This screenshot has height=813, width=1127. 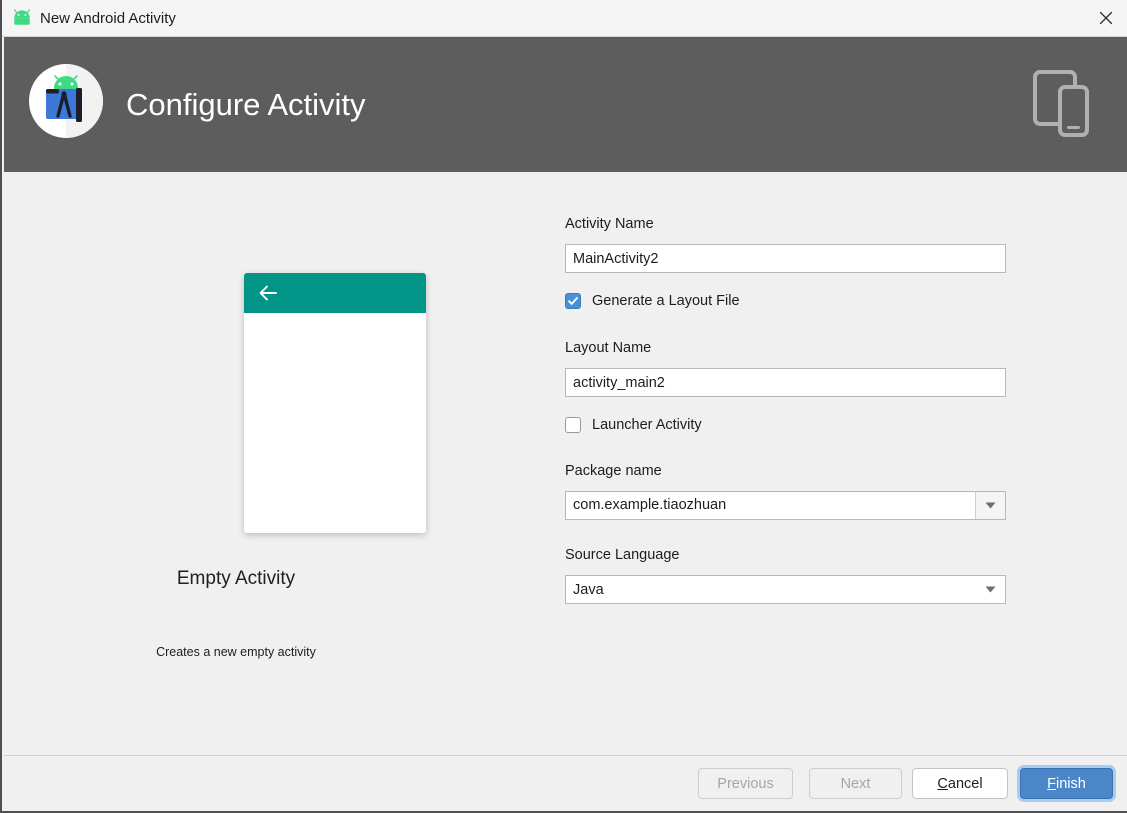 What do you see at coordinates (573, 425) in the screenshot?
I see `checkbox-unchecked-icon` at bounding box center [573, 425].